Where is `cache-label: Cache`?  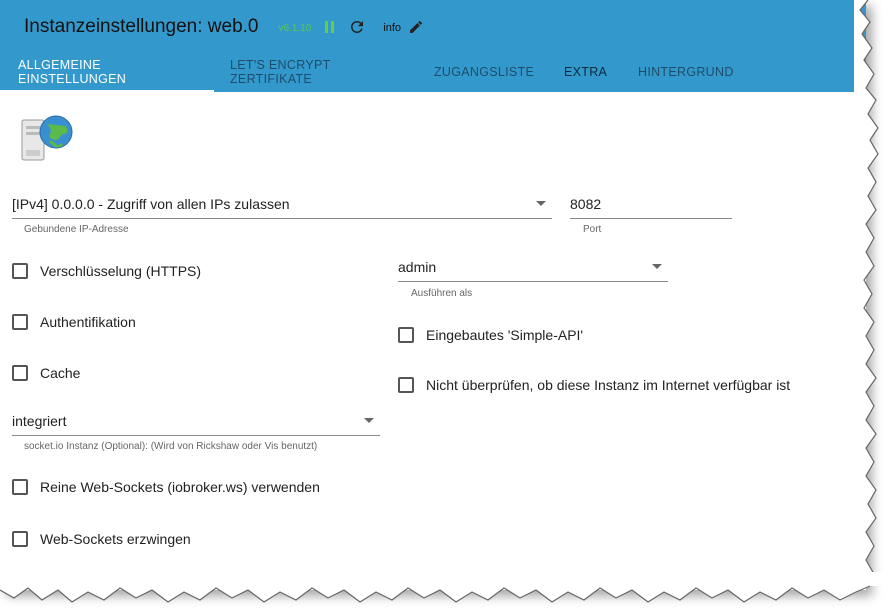
cache-label: Cache is located at coordinates (60, 373).